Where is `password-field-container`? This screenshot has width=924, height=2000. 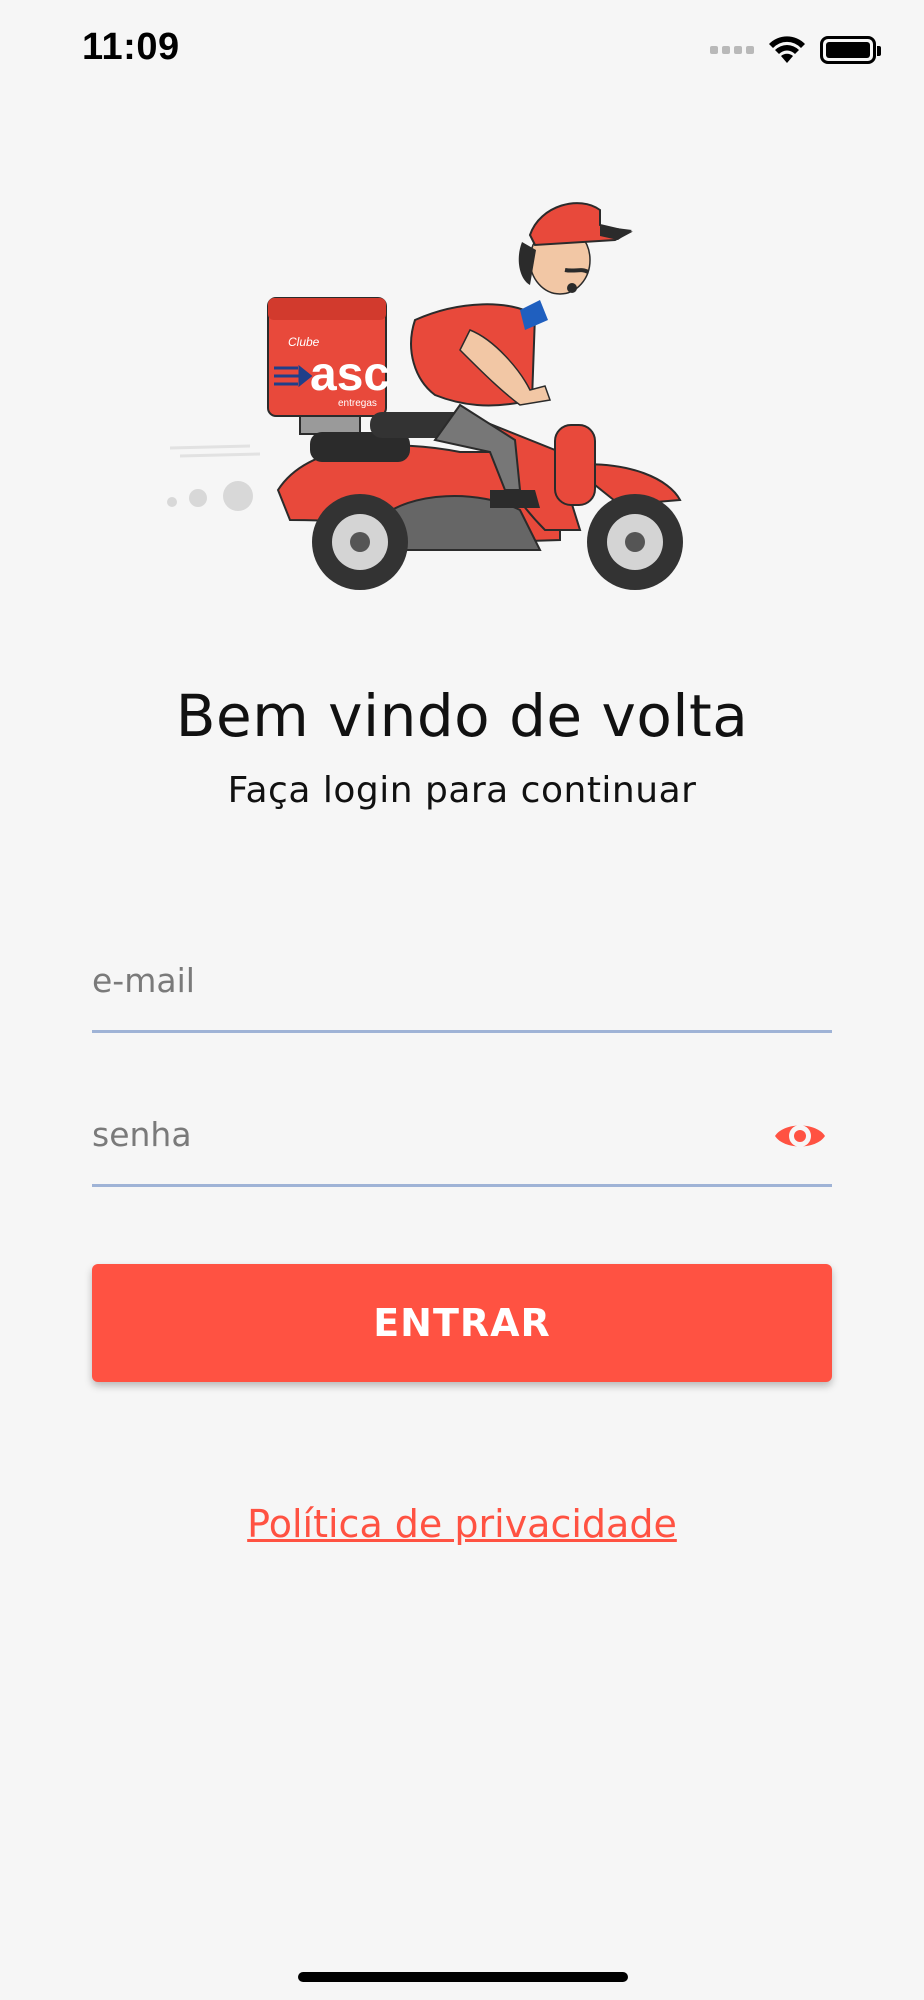 password-field-container is located at coordinates (462, 1140).